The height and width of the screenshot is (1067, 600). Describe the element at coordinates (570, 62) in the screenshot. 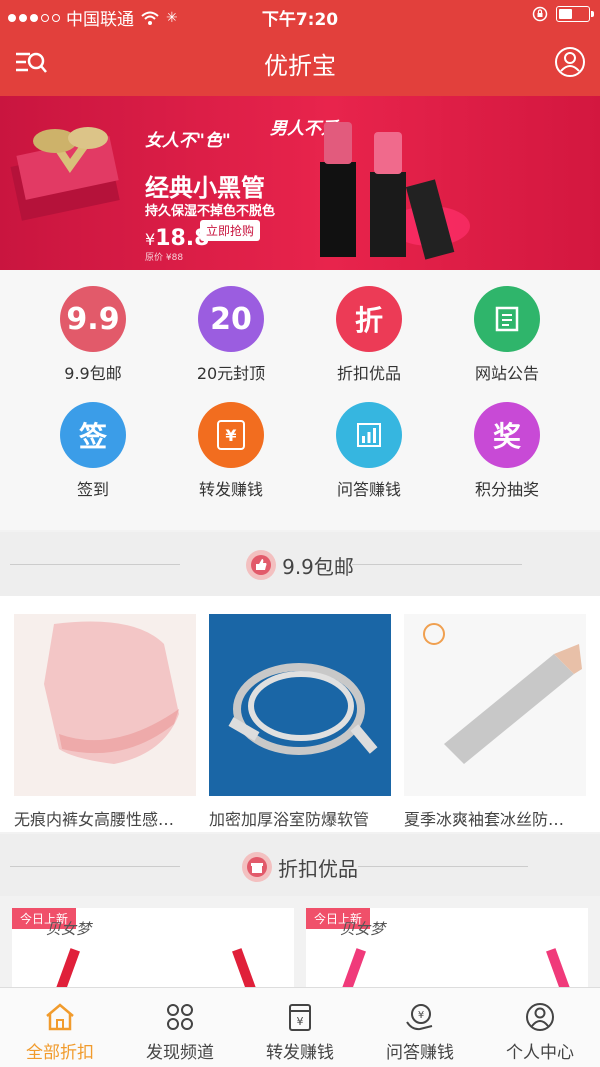

I see `user-icon` at that location.